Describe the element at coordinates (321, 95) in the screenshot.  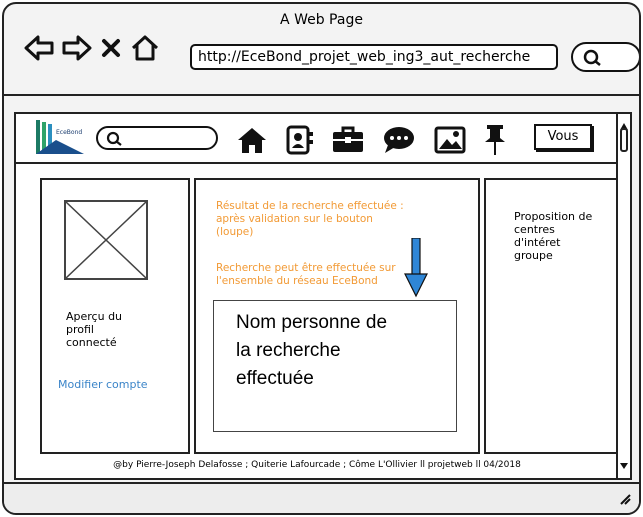
I see `toolbar-divider` at that location.